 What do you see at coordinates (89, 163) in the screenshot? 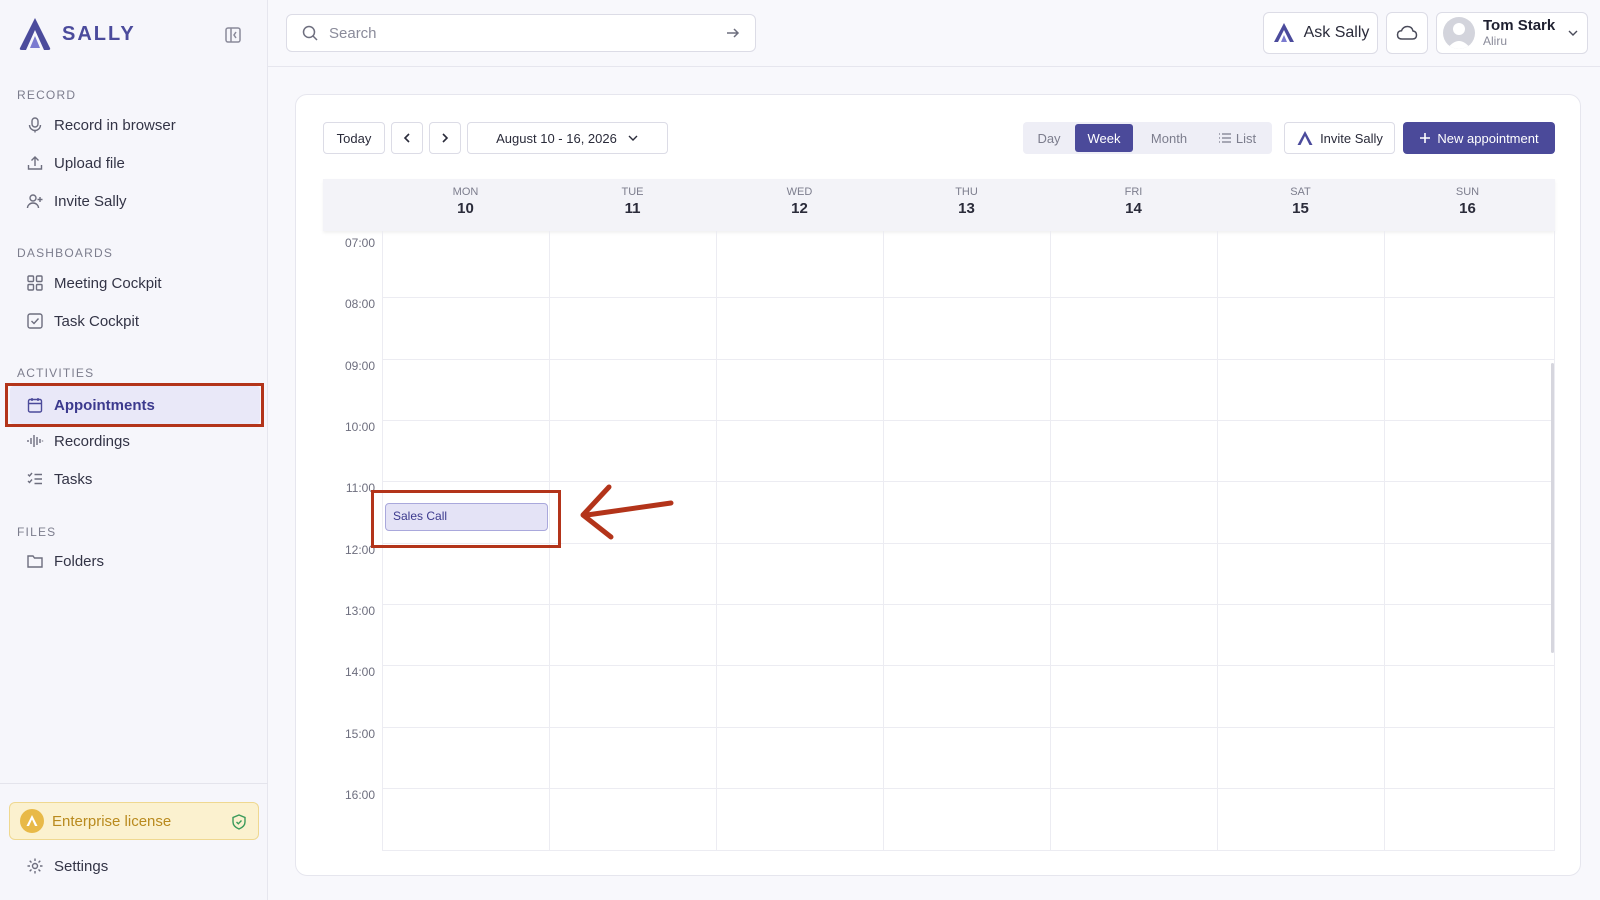
I see `sidebar-item-label: Upload file` at bounding box center [89, 163].